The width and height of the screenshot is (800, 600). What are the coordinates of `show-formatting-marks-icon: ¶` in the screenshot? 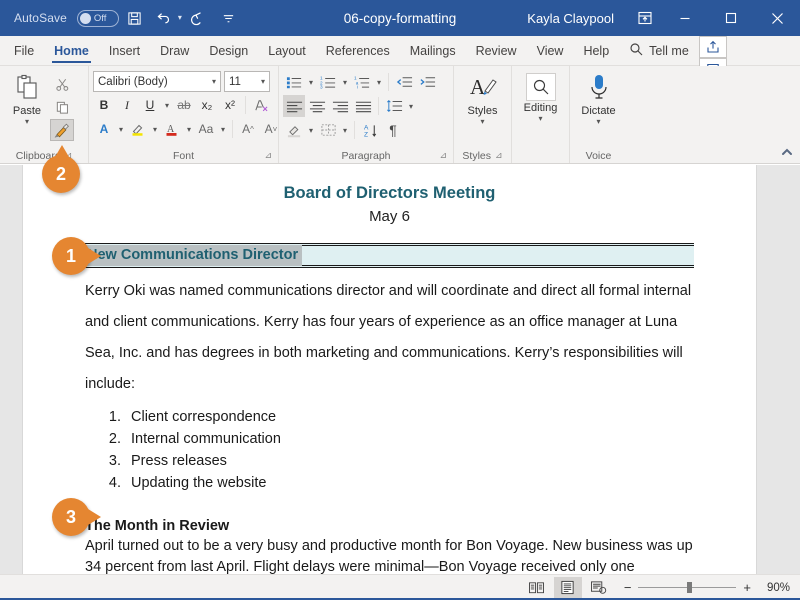 It's located at (393, 130).